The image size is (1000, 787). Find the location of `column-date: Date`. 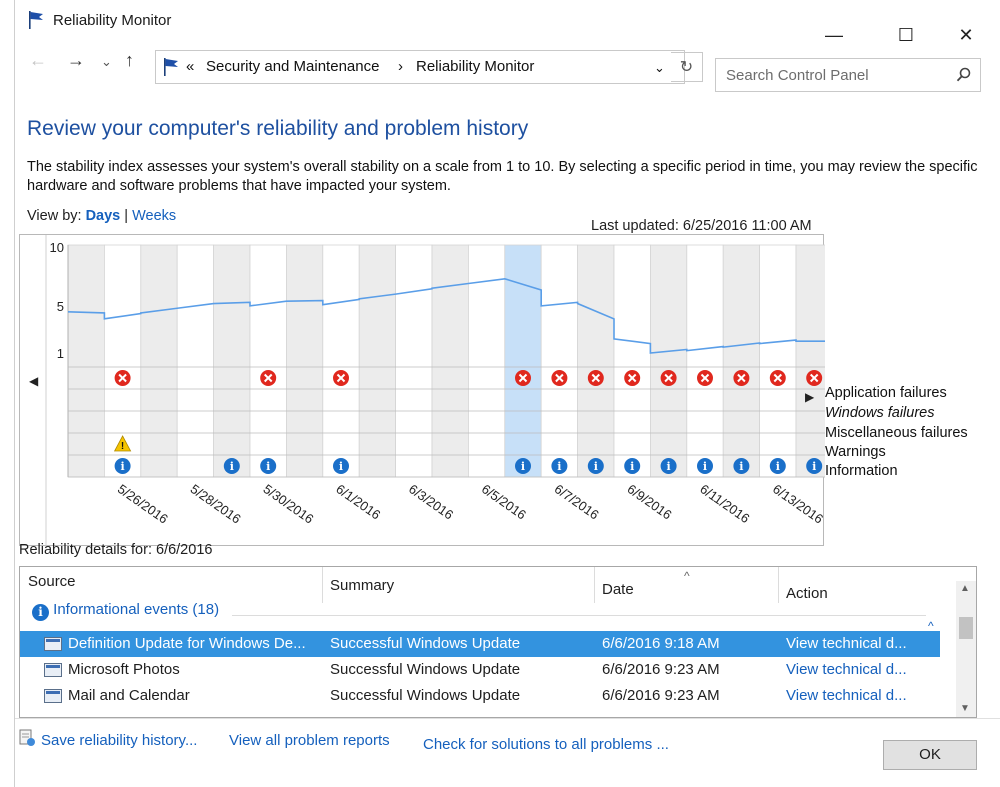

column-date: Date is located at coordinates (618, 589).